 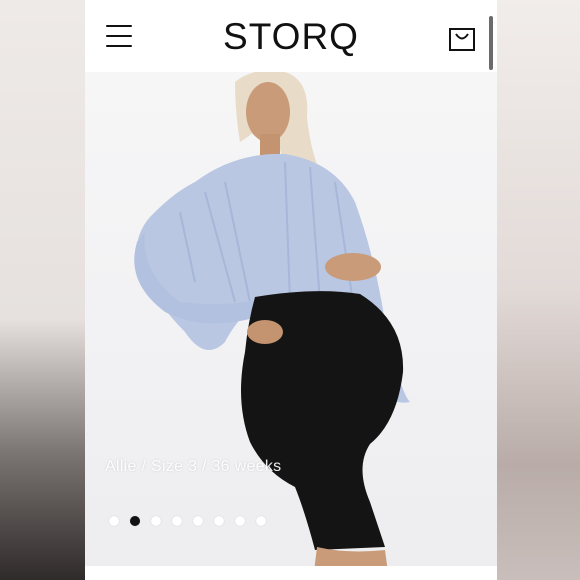 I want to click on brand-logo: STORQ, so click(x=291, y=36).